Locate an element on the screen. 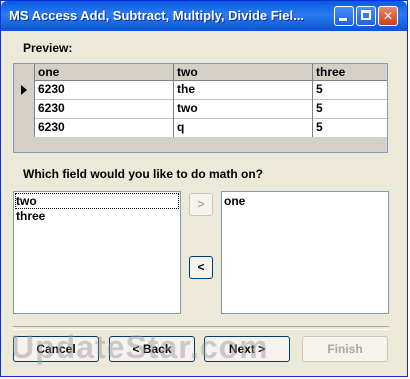 This screenshot has width=410, height=379. current-row-arrow-icon is located at coordinates (24, 90).